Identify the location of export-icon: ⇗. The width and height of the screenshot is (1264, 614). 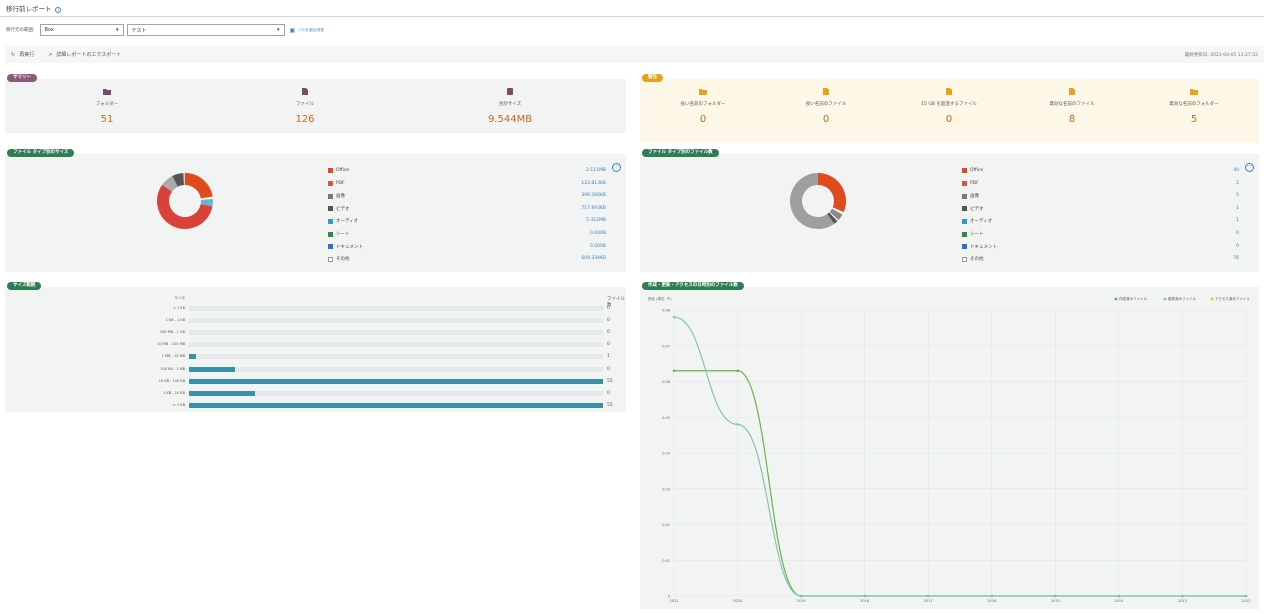
(50, 54).